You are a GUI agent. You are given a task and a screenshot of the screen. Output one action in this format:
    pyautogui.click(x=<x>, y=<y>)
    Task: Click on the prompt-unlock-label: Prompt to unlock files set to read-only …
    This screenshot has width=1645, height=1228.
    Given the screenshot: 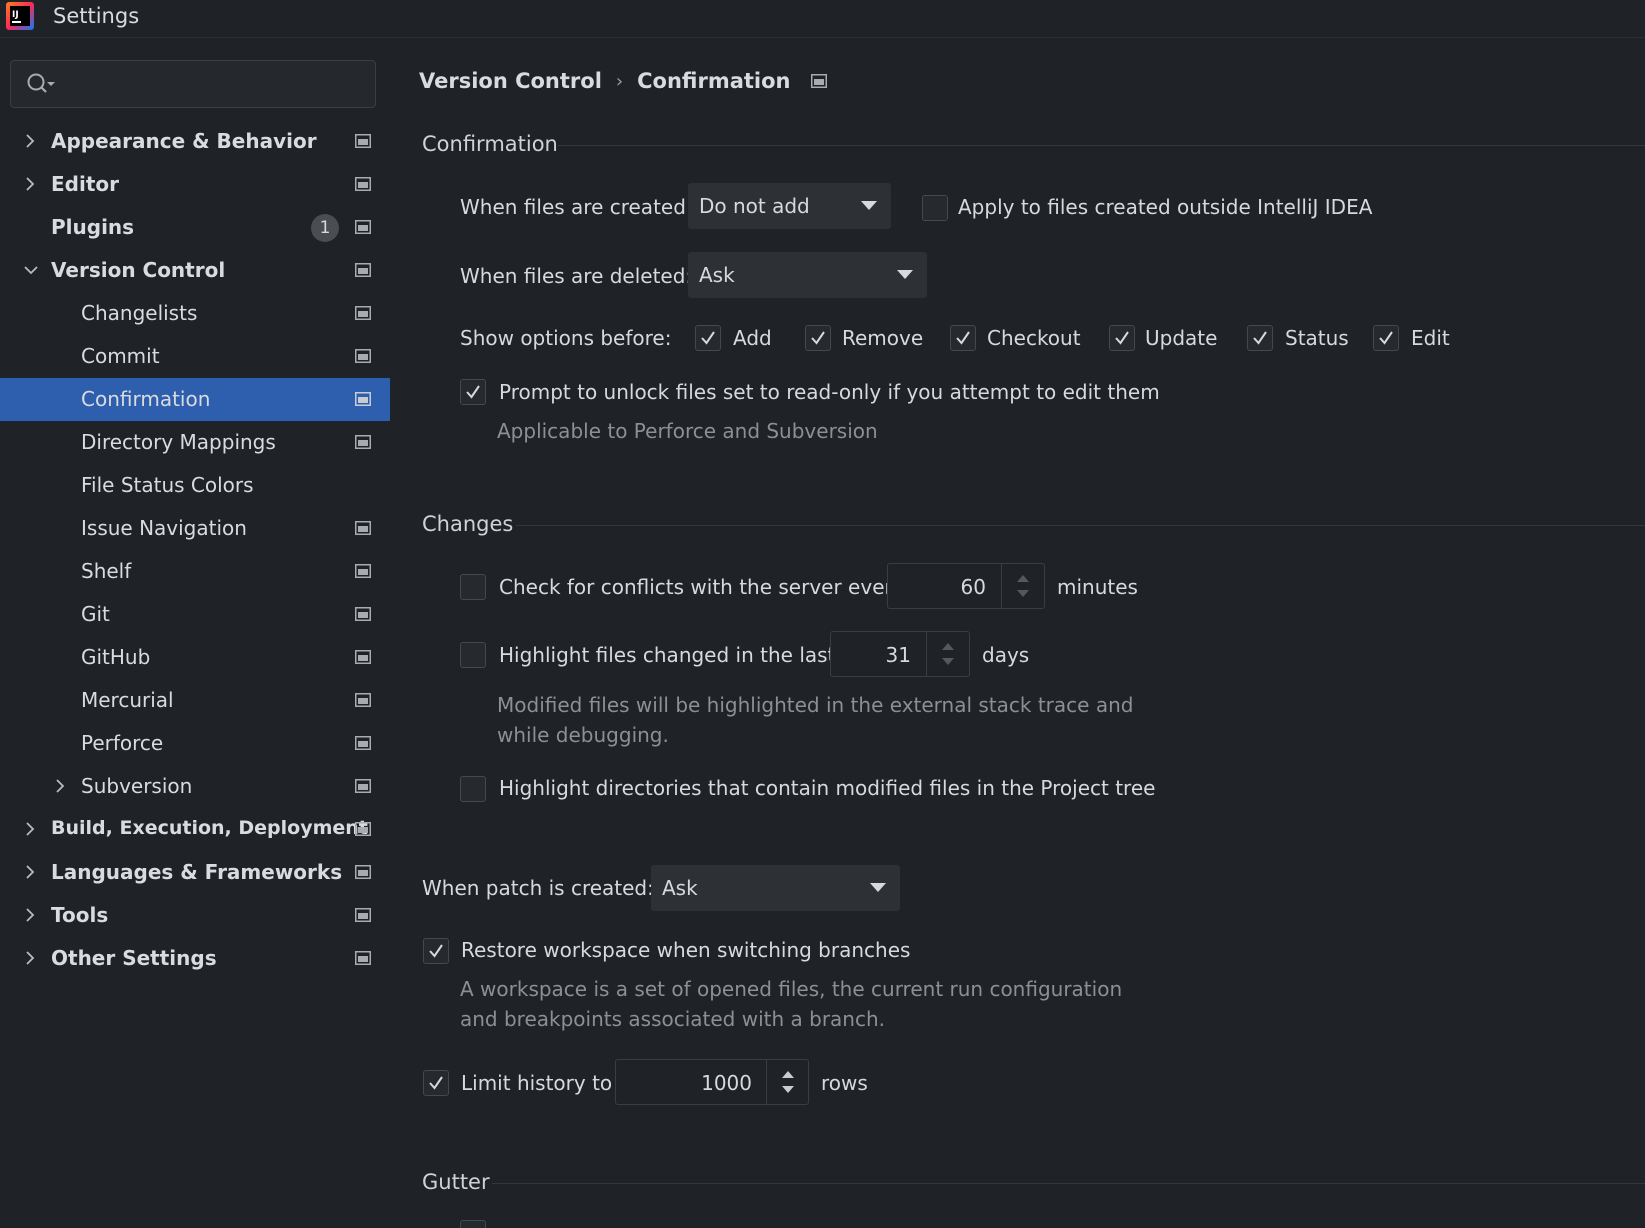 What is the action you would take?
    pyautogui.click(x=829, y=392)
    